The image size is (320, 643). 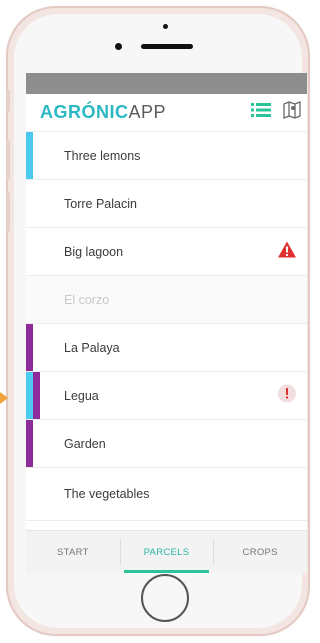 I want to click on pointer-arrow-icon, so click(x=4, y=398).